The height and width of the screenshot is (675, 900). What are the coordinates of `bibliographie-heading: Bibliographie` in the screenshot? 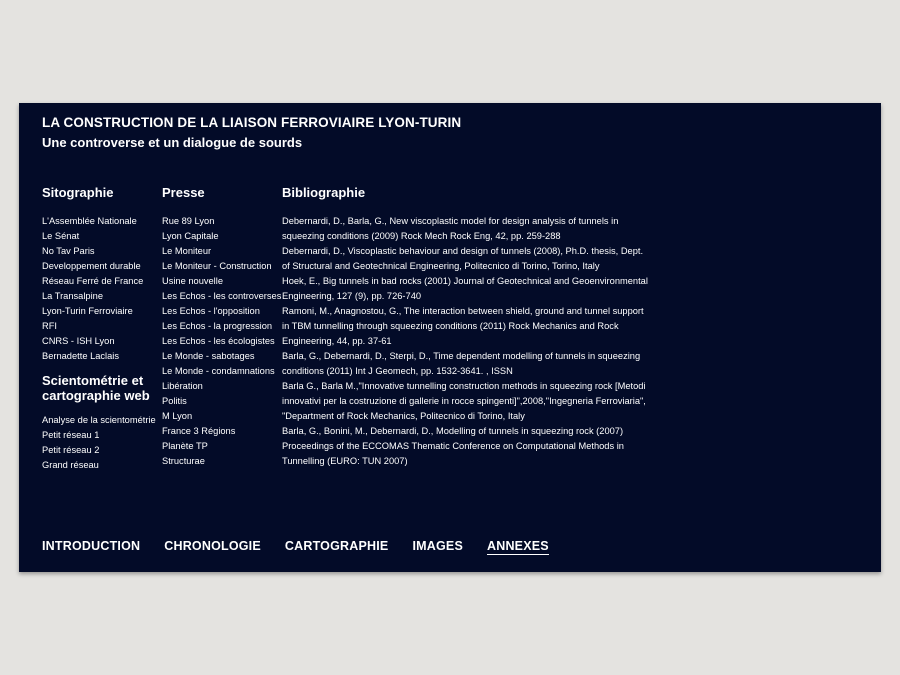 It's located at (324, 192).